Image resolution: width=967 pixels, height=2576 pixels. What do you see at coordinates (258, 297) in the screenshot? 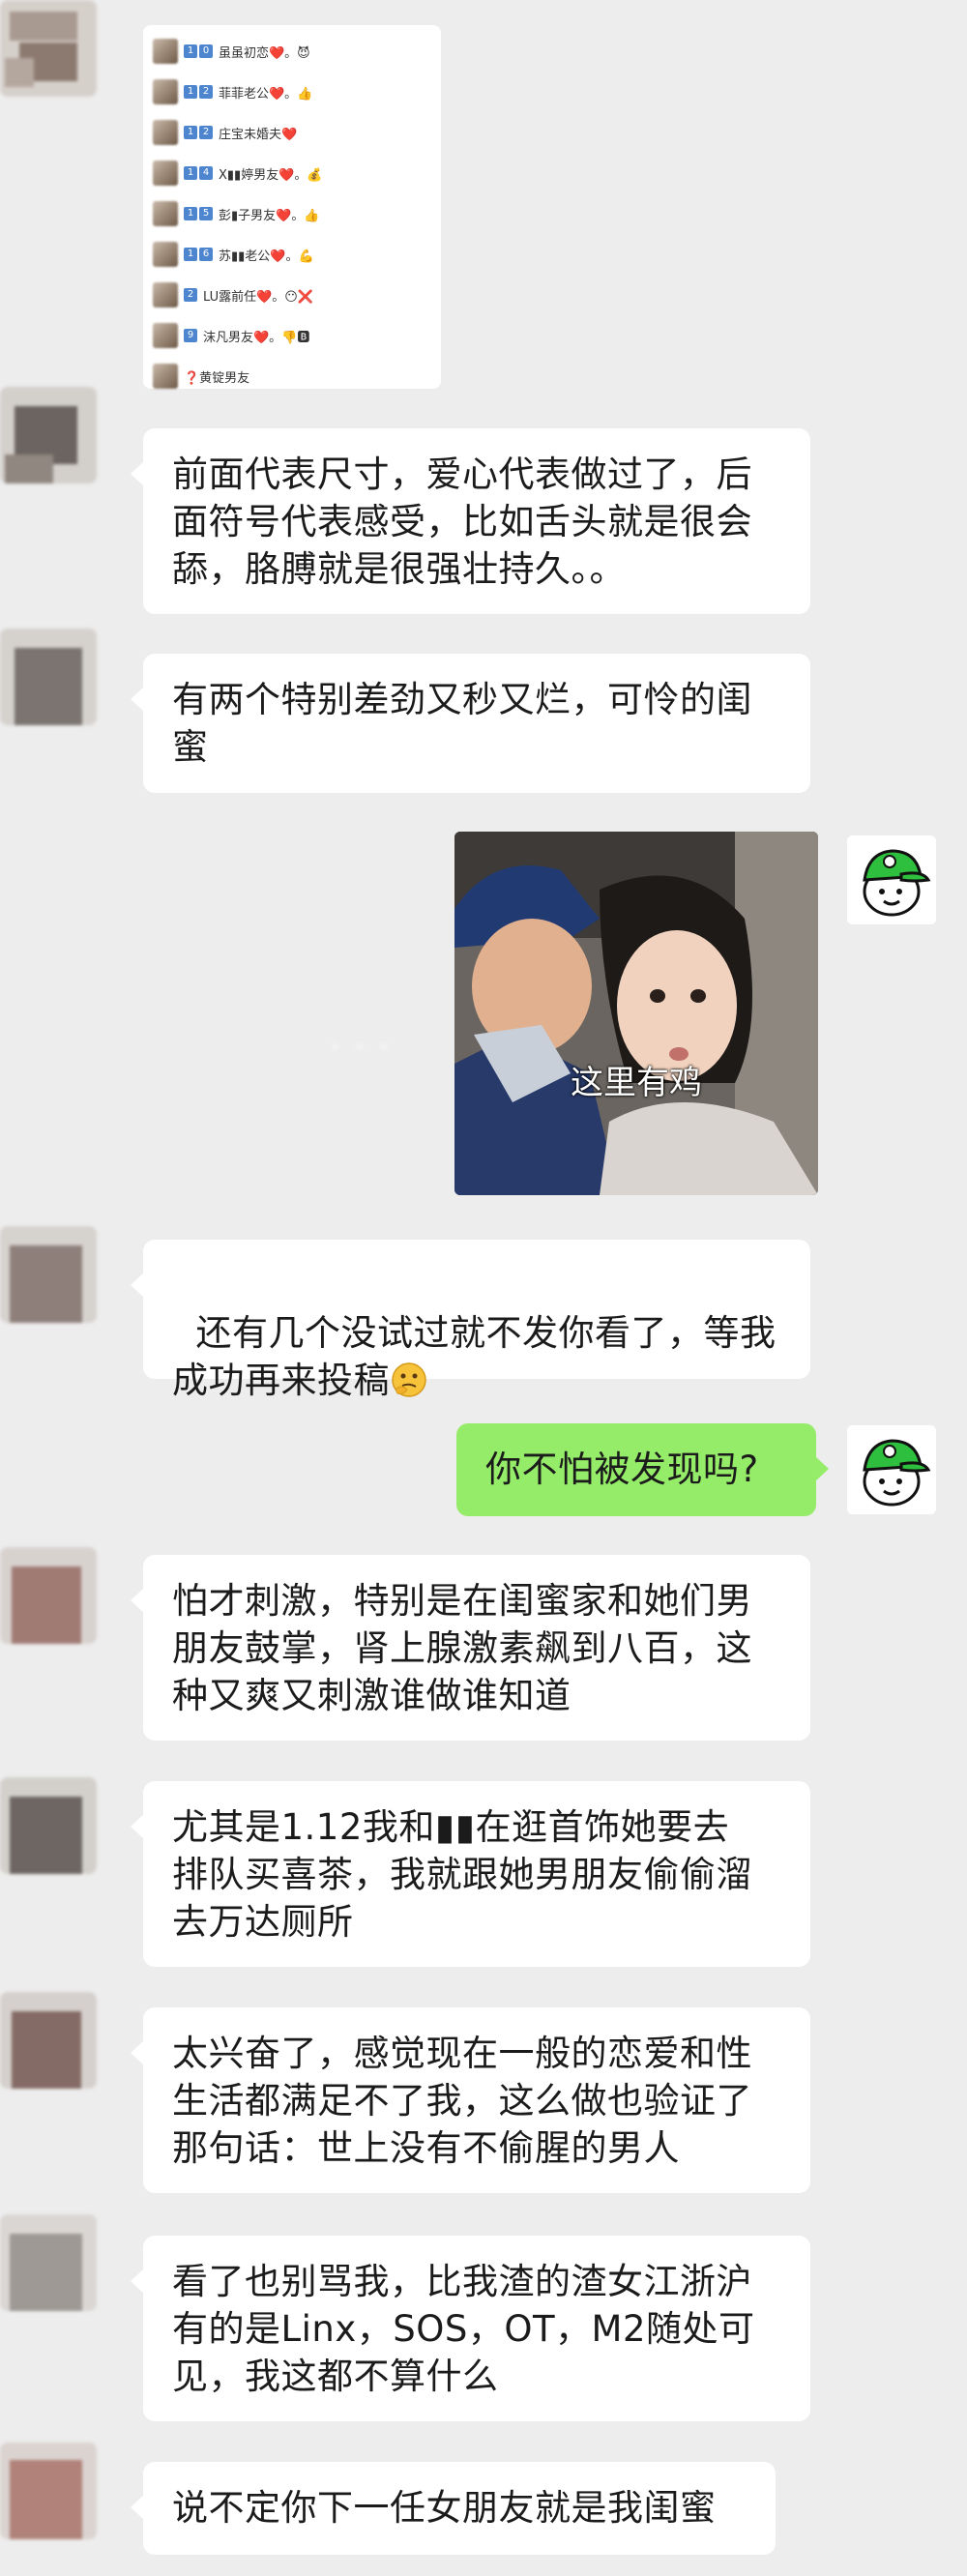
I see `list-row-label: LU露前任❤️。😶❌` at bounding box center [258, 297].